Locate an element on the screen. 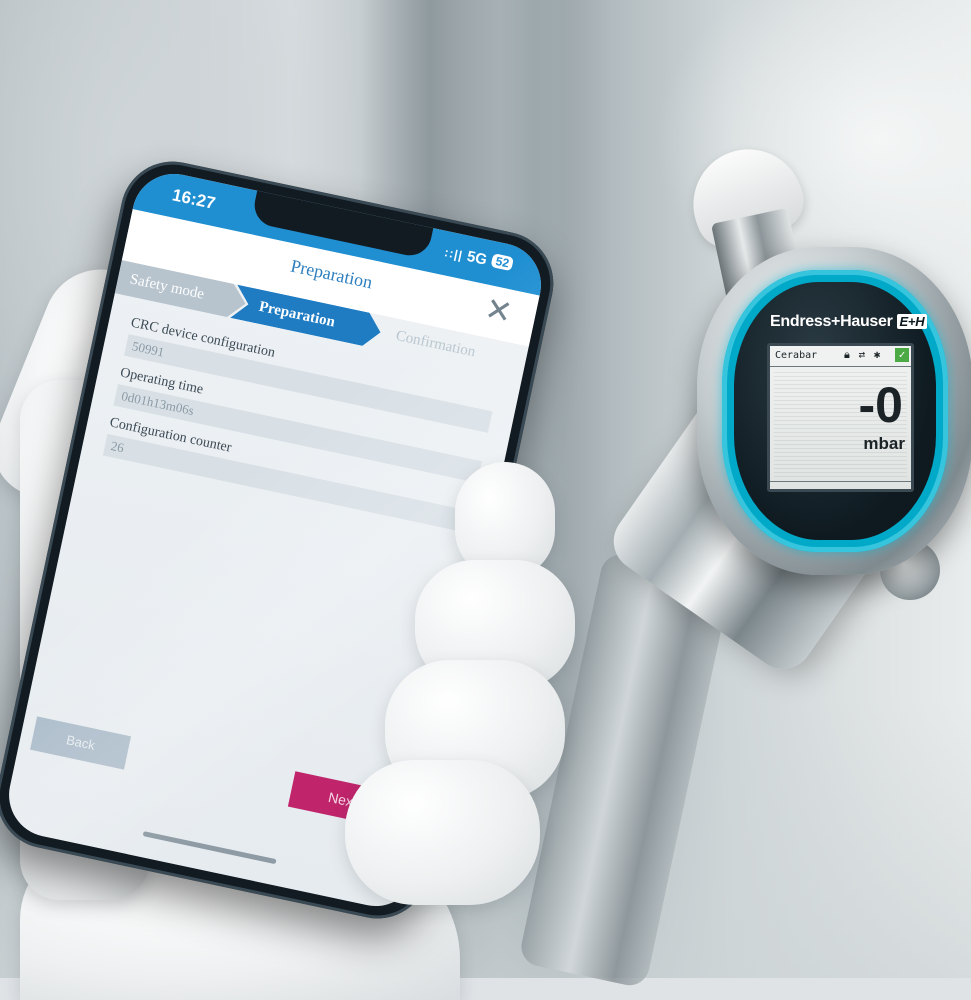 This screenshot has height=1000, width=971. back-button: Back is located at coordinates (81, 743).